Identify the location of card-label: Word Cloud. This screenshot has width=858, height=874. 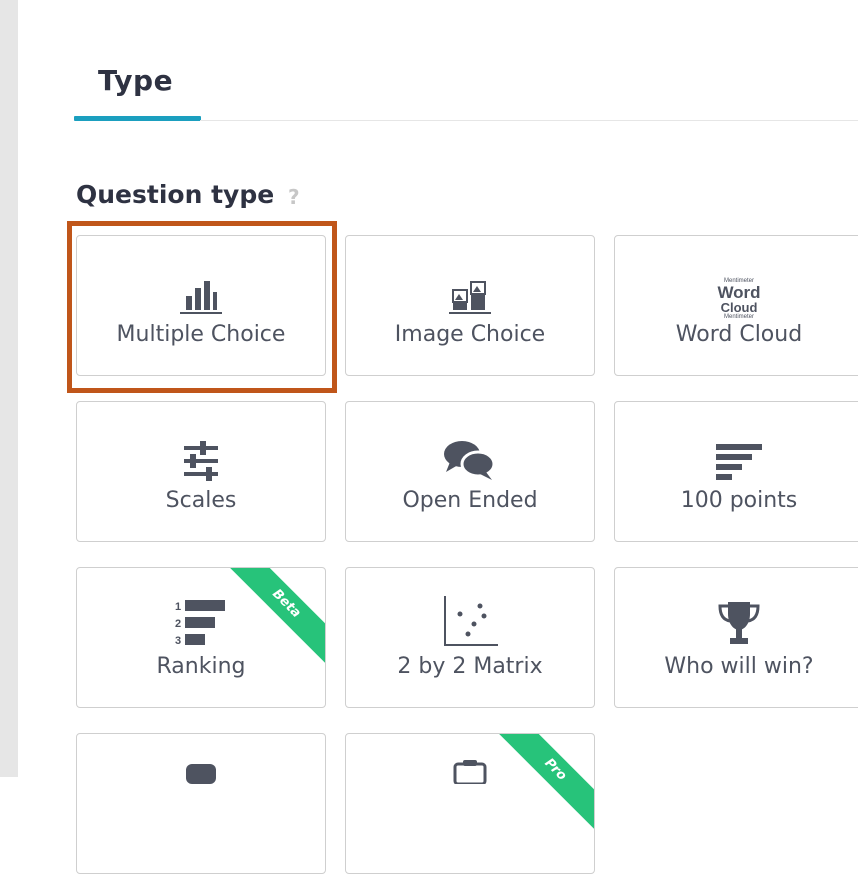
(739, 334).